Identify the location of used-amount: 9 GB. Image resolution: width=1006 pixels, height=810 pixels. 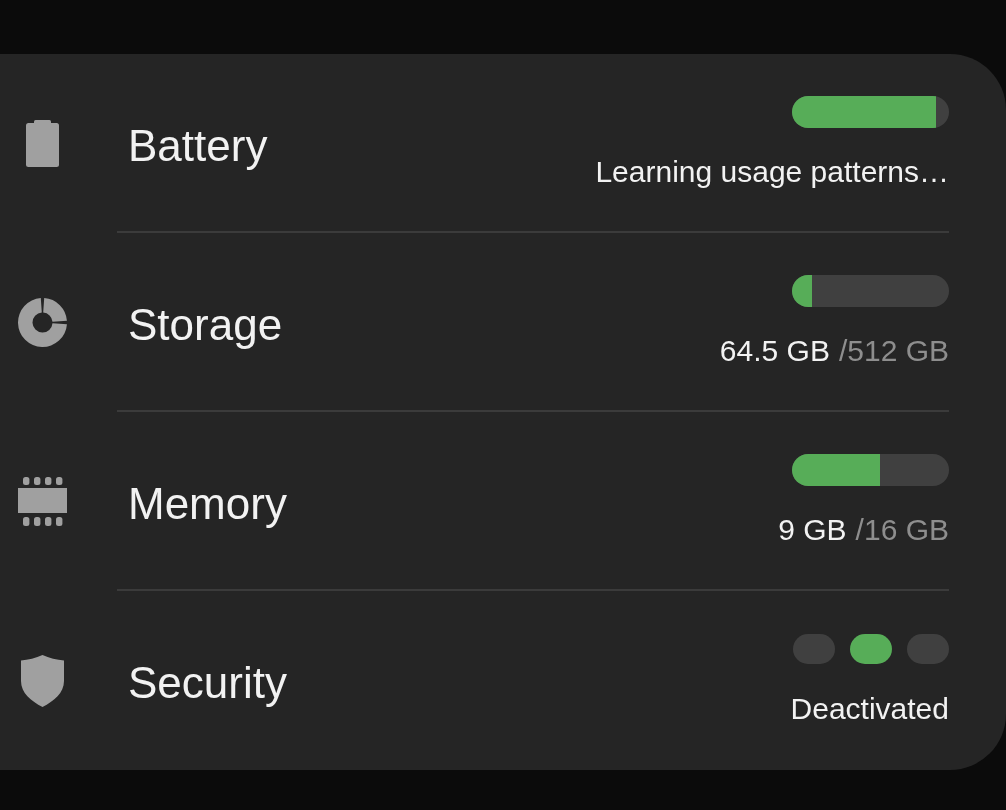
(812, 529).